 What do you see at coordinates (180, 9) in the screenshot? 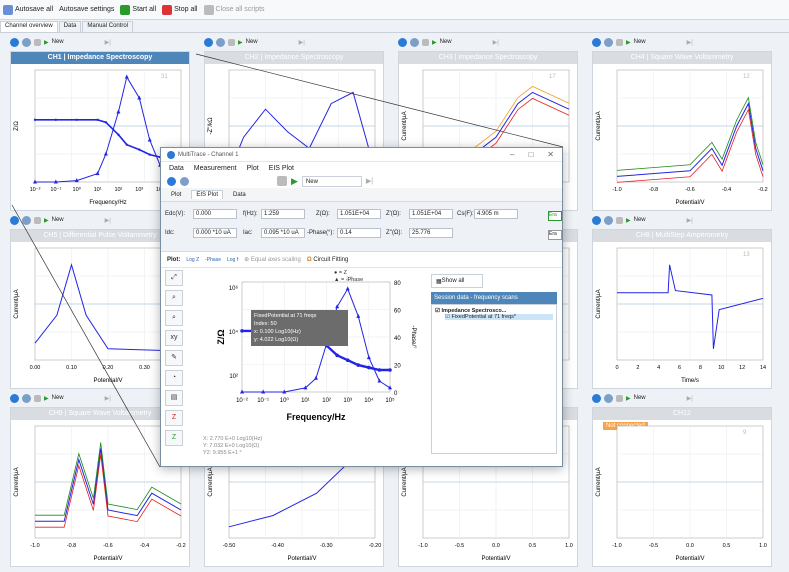
I see `stop-all-button: Stop all` at bounding box center [180, 9].